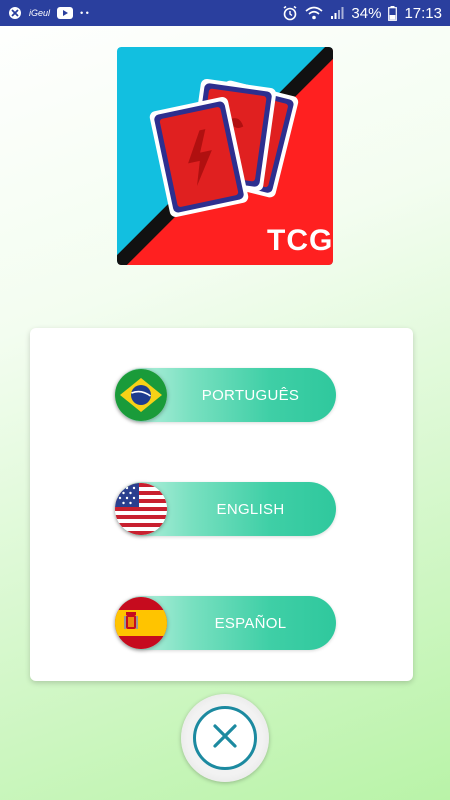 This screenshot has height=800, width=450. Describe the element at coordinates (84, 13) in the screenshot. I see `more-dots-icon: • •` at that location.